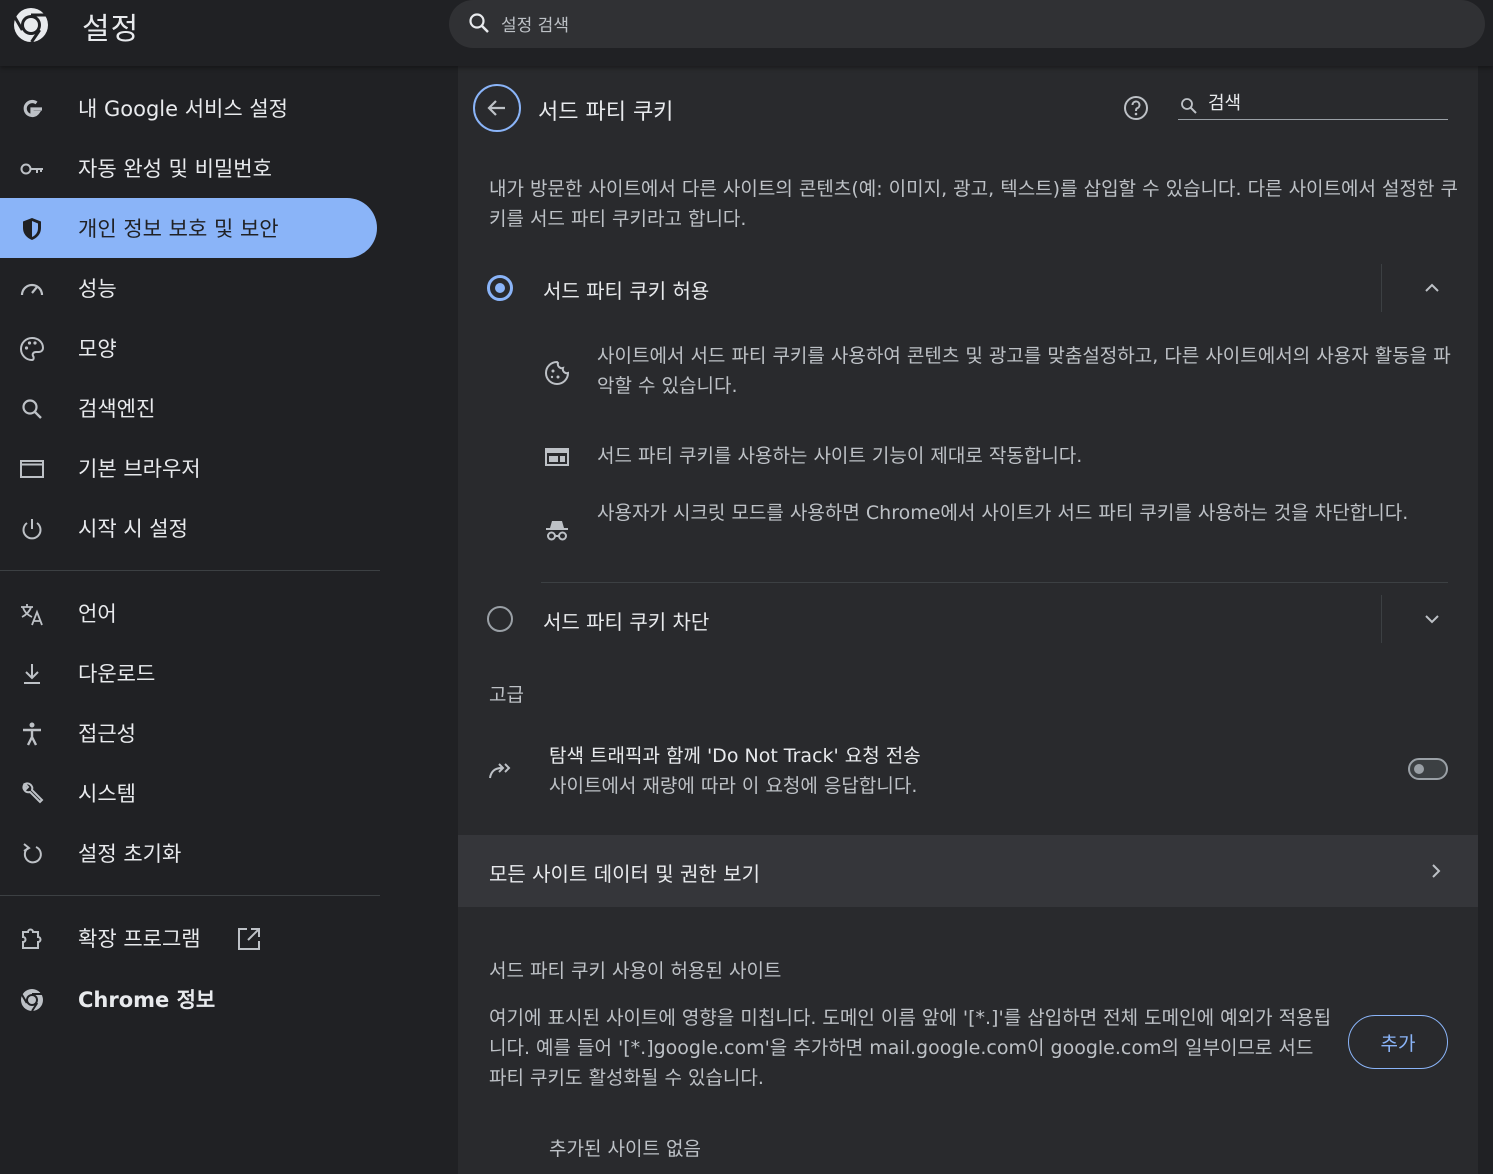 Image resolution: width=1493 pixels, height=1174 pixels. I want to click on sidebar-item-label: 자동 완성 및 비밀번호, so click(175, 169).